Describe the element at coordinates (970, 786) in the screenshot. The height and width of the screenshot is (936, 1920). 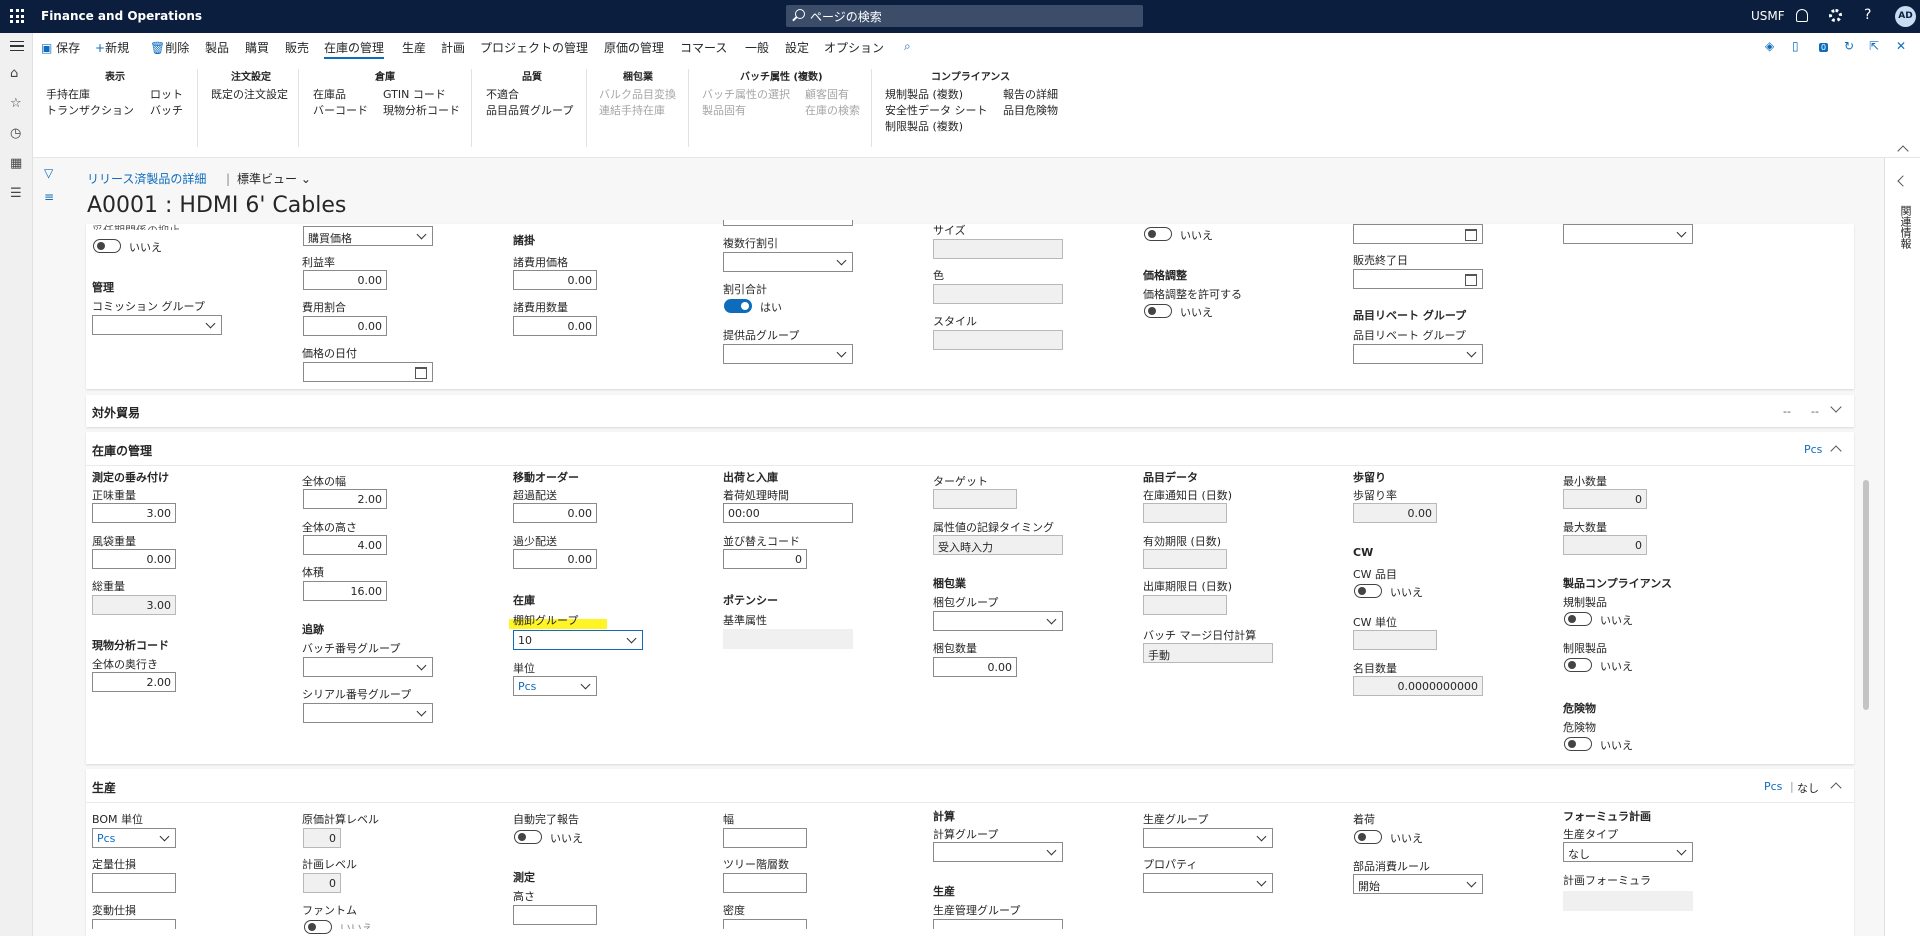
I see `production-header: 生産 Pcs | なし` at that location.